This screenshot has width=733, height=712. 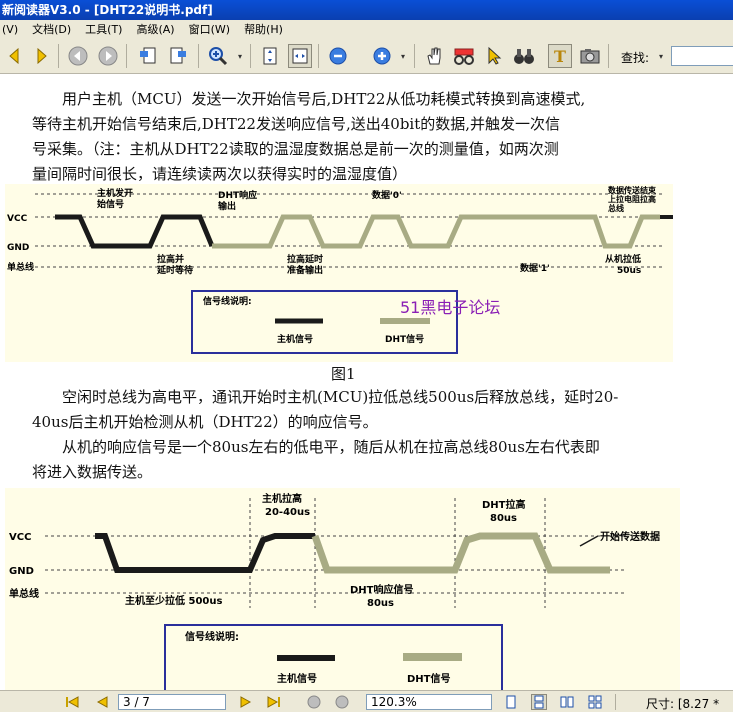 I want to click on fig1-end-label-3: 总线, so click(x=616, y=208).